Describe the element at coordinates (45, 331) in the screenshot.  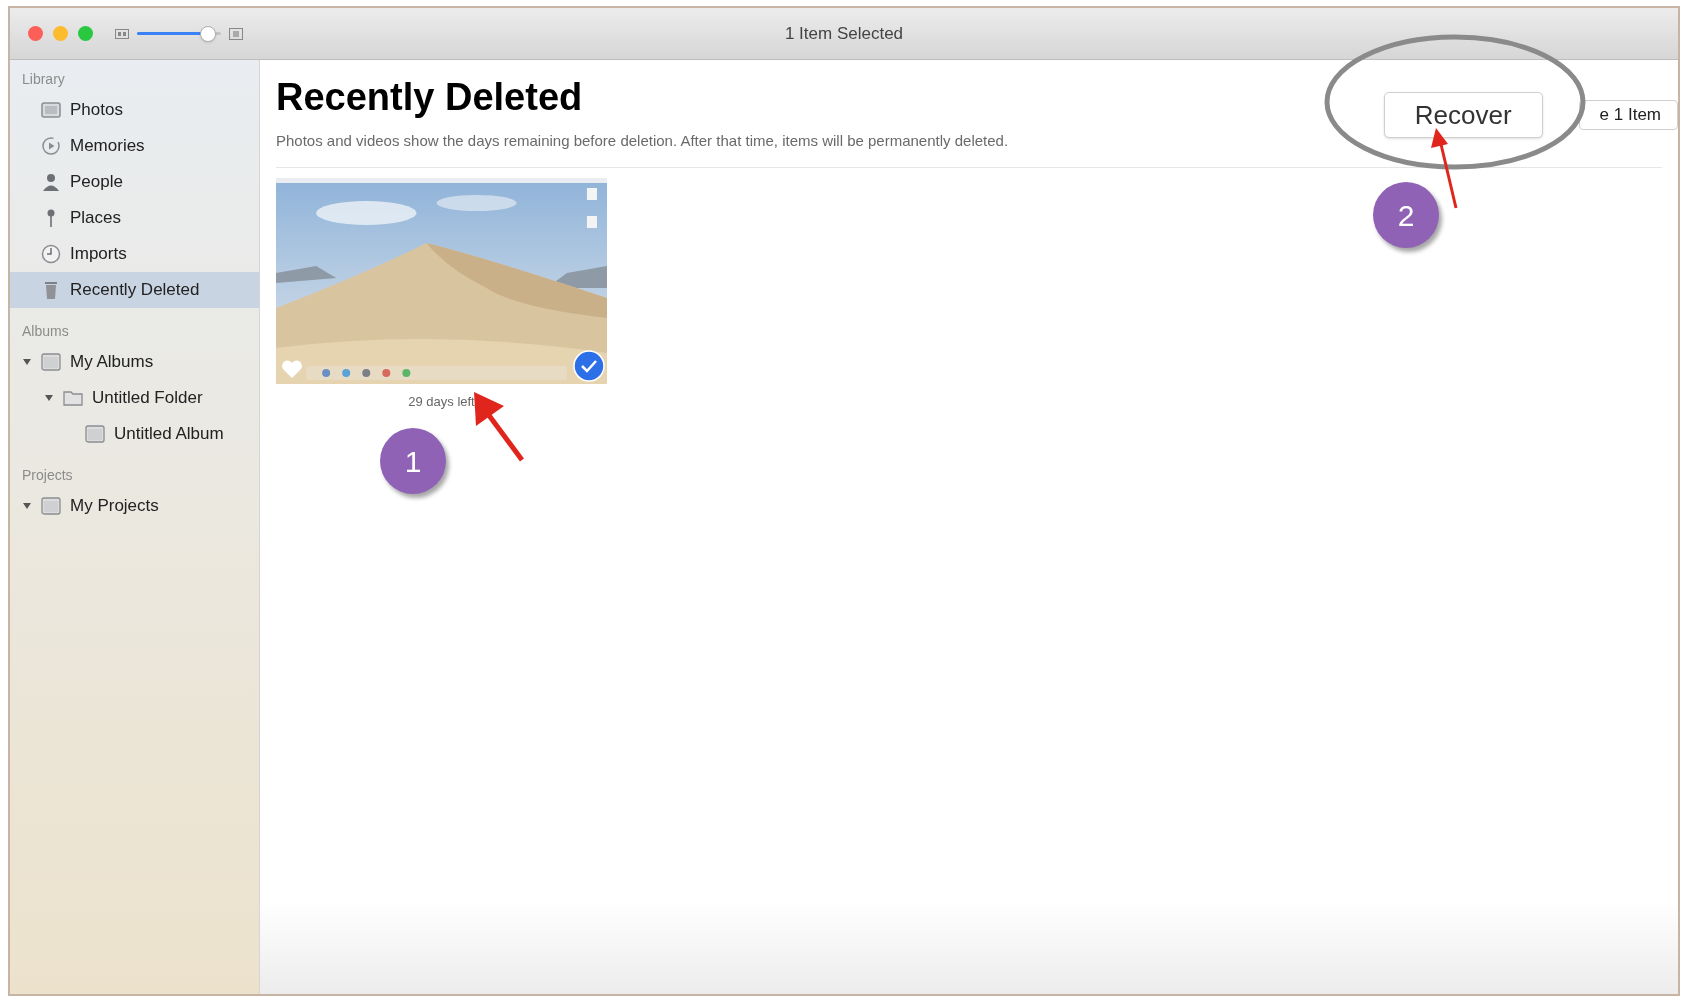
I see `sidebar-heading: Albums` at that location.